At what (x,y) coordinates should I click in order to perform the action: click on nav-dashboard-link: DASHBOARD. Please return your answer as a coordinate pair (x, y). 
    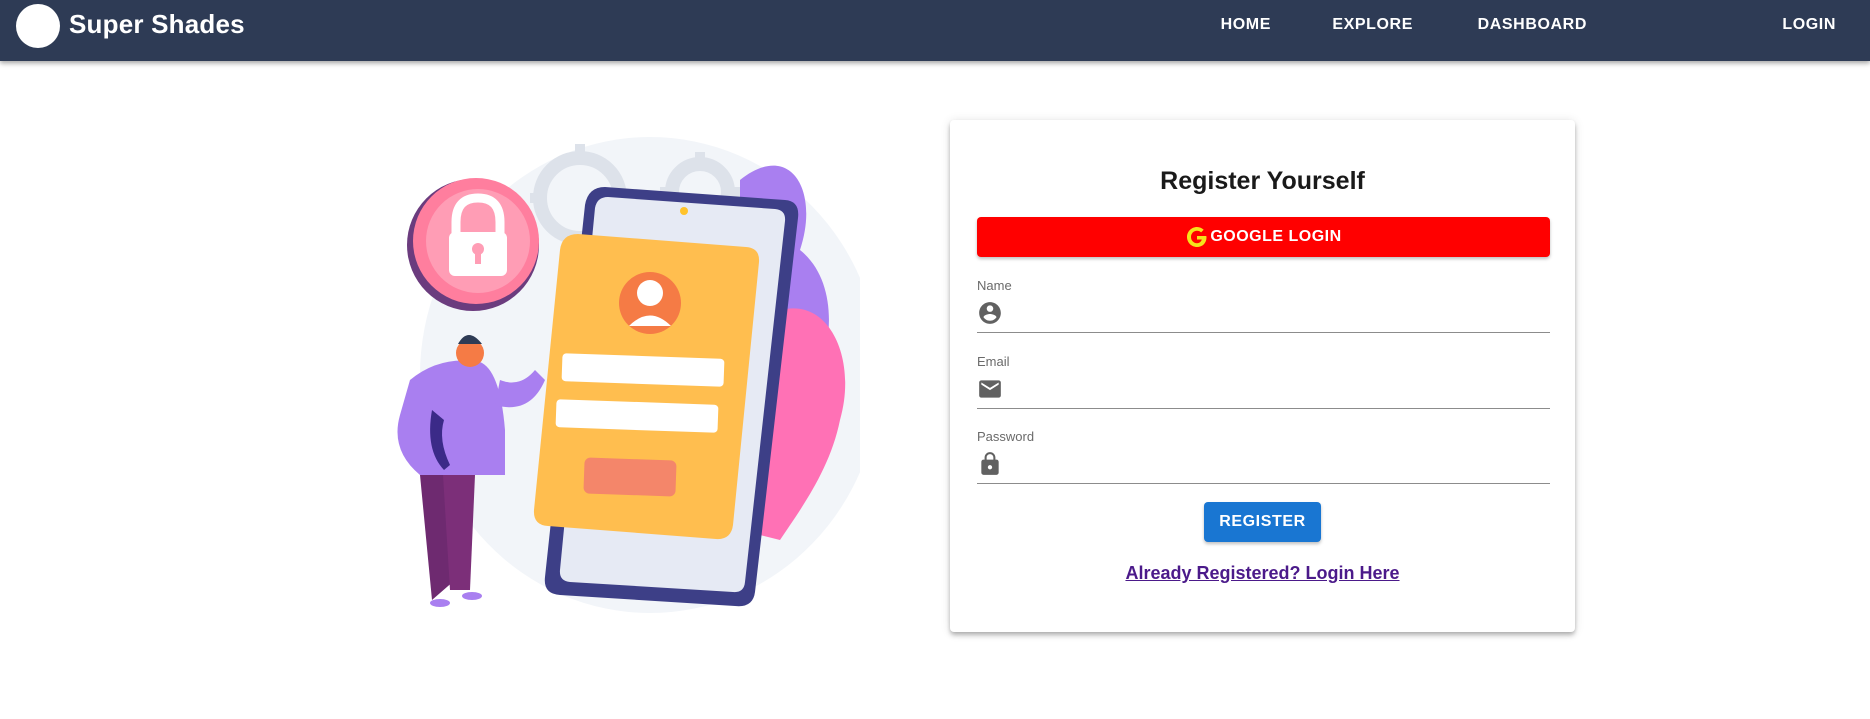
    Looking at the image, I should click on (1532, 25).